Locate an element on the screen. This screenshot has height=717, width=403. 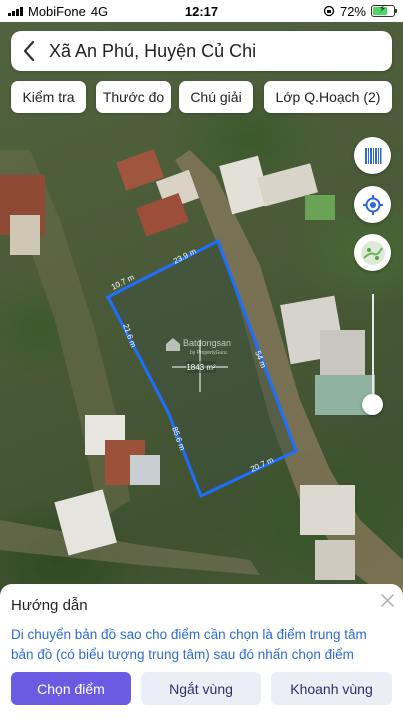
check-button: Kiểm tra is located at coordinates (48, 97).